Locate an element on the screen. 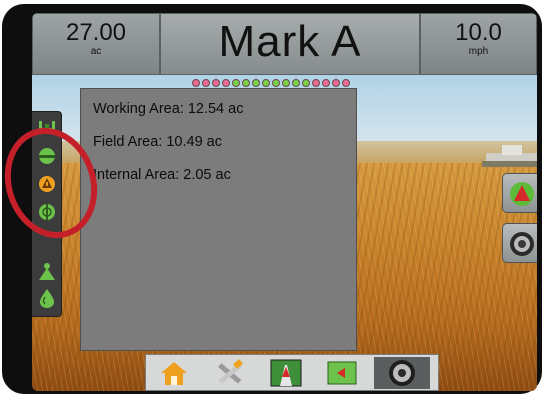  speed-panel: 10.0 mph is located at coordinates (478, 44).